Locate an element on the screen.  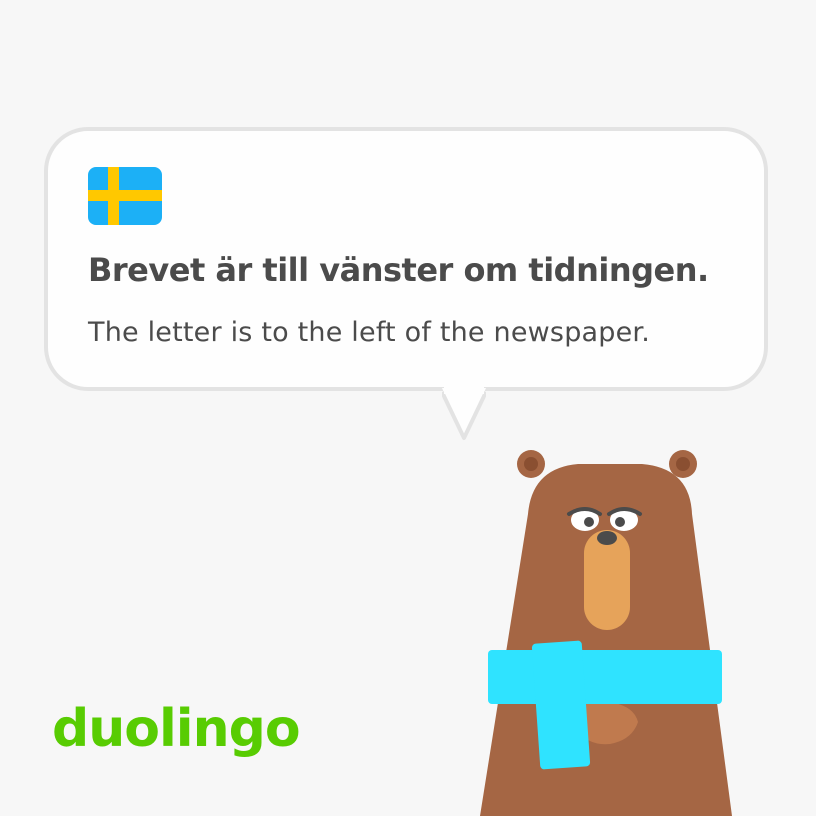
bear-character-icon is located at coordinates (606, 633).